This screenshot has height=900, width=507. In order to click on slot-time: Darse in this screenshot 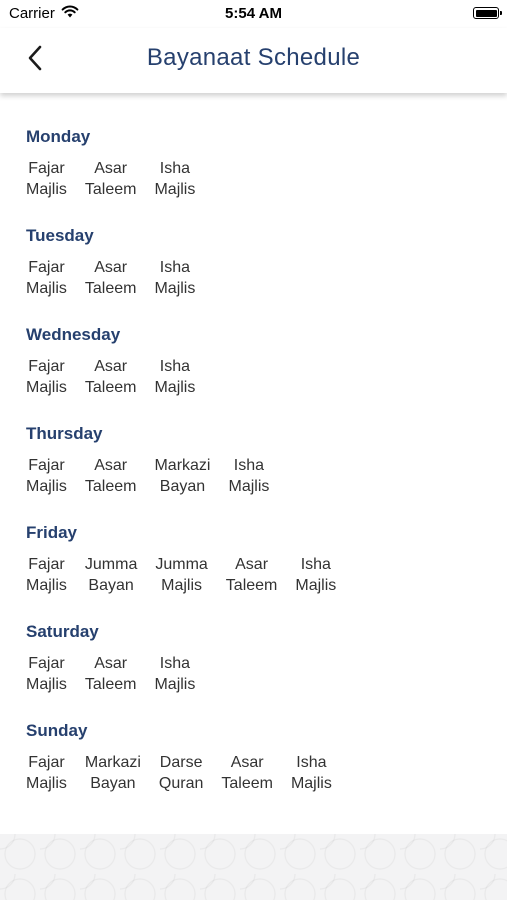, I will do `click(181, 762)`.